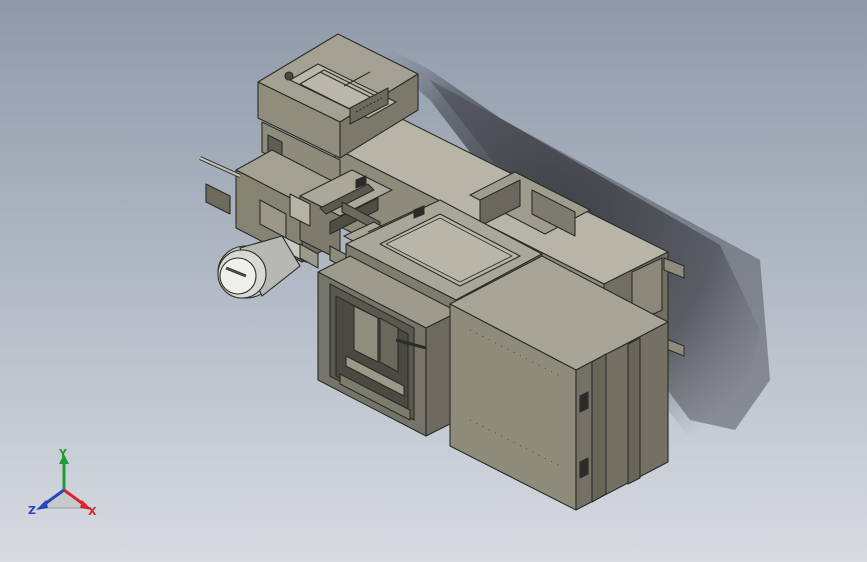 The height and width of the screenshot is (562, 867). I want to click on z-axis-label: Z, so click(32, 510).